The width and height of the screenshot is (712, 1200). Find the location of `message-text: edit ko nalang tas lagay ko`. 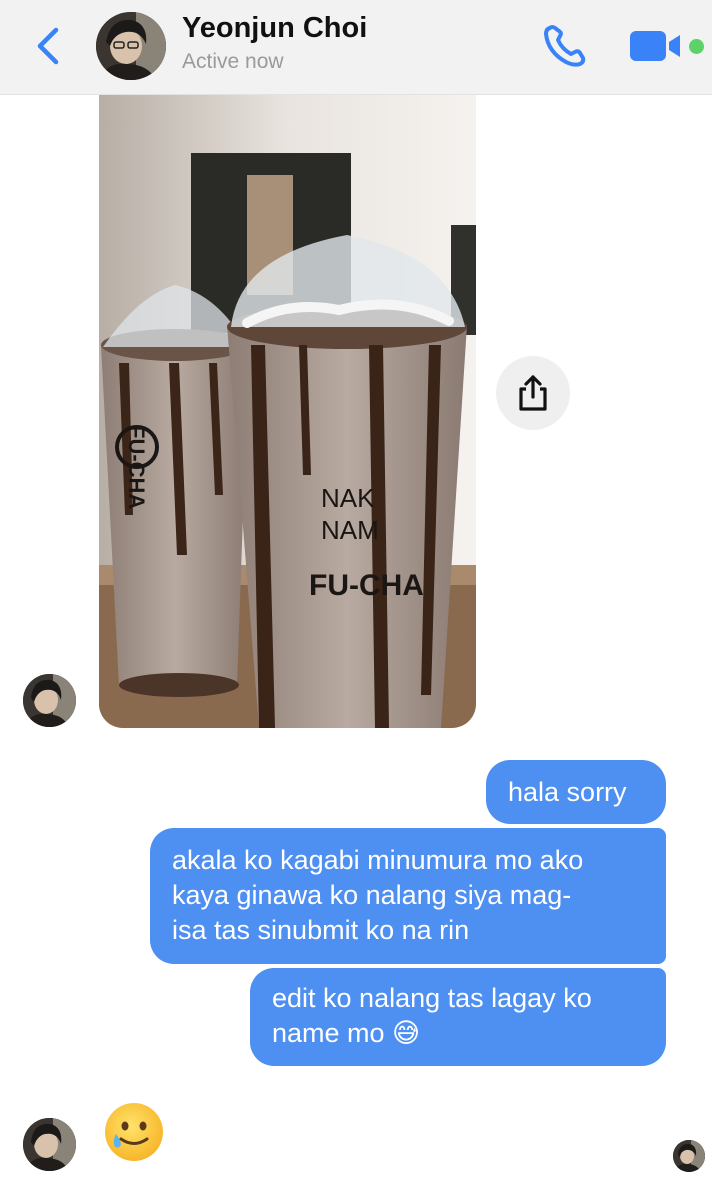

message-text: edit ko nalang tas lagay ko is located at coordinates (432, 998).